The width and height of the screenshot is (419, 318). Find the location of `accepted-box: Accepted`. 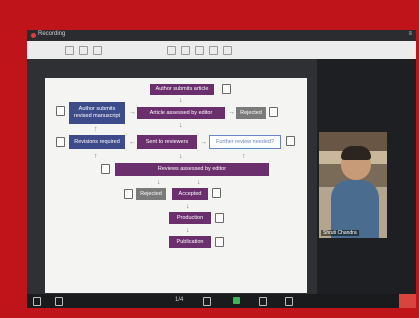

accepted-box: Accepted is located at coordinates (190, 194).